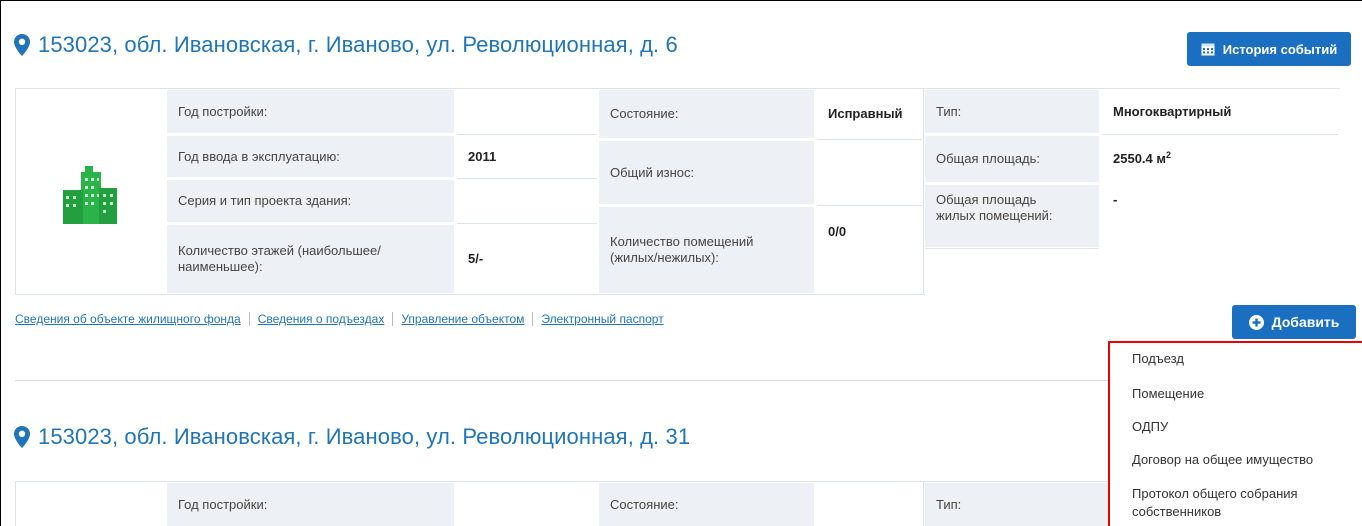  I want to click on year-commissioned-value: 2011, so click(482, 156).